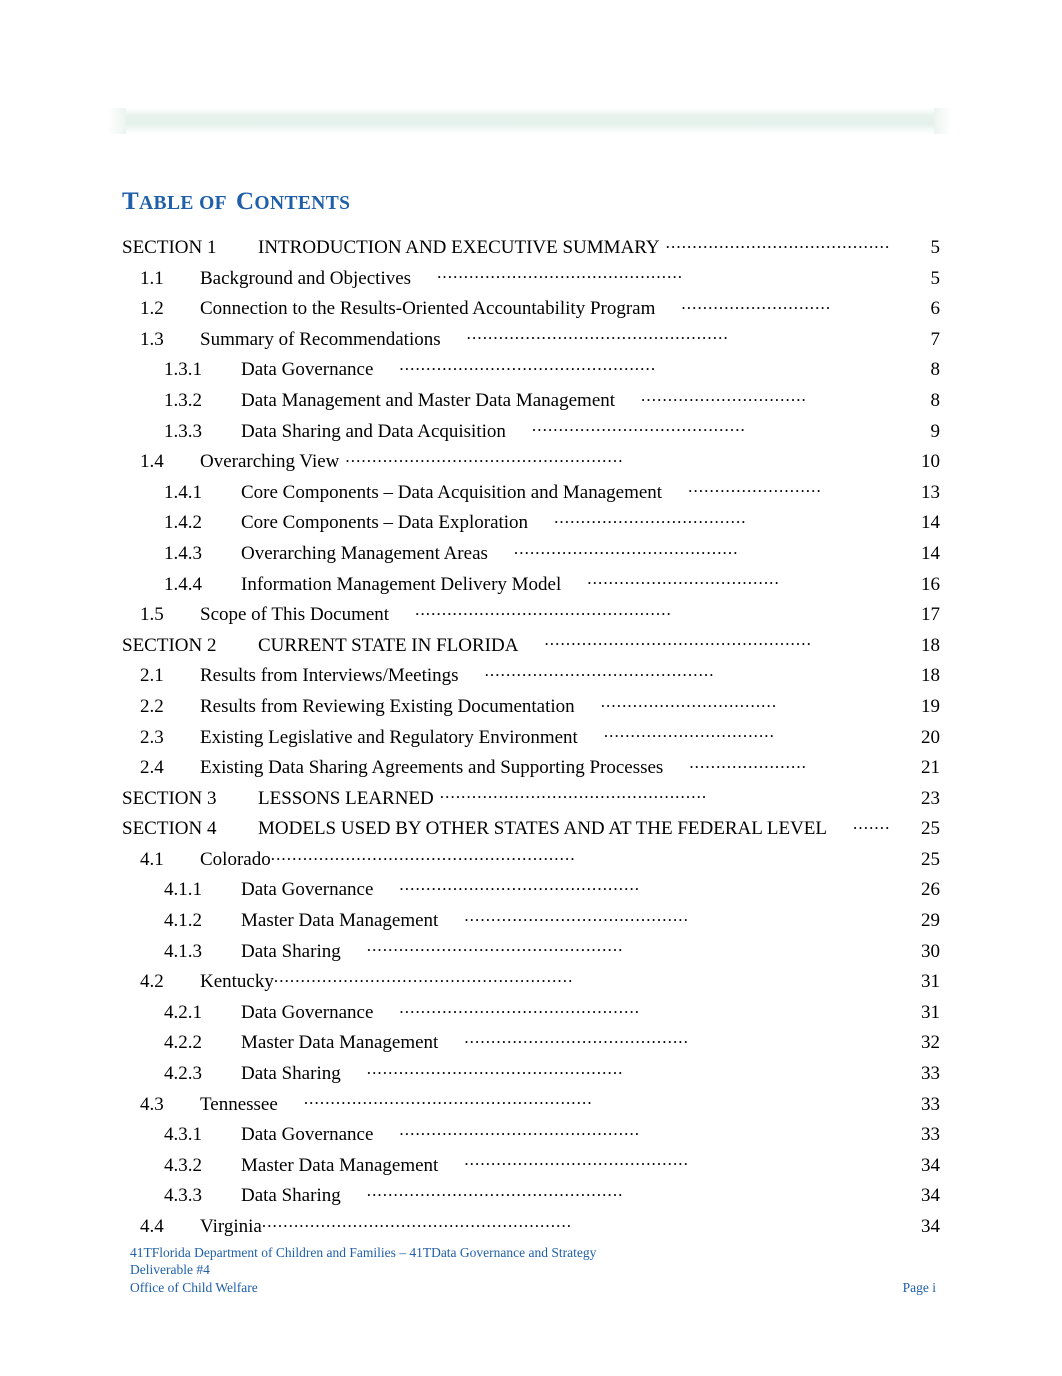 The width and height of the screenshot is (1062, 1376). Describe the element at coordinates (930, 1012) in the screenshot. I see `toc-entry-page-number: 31` at that location.